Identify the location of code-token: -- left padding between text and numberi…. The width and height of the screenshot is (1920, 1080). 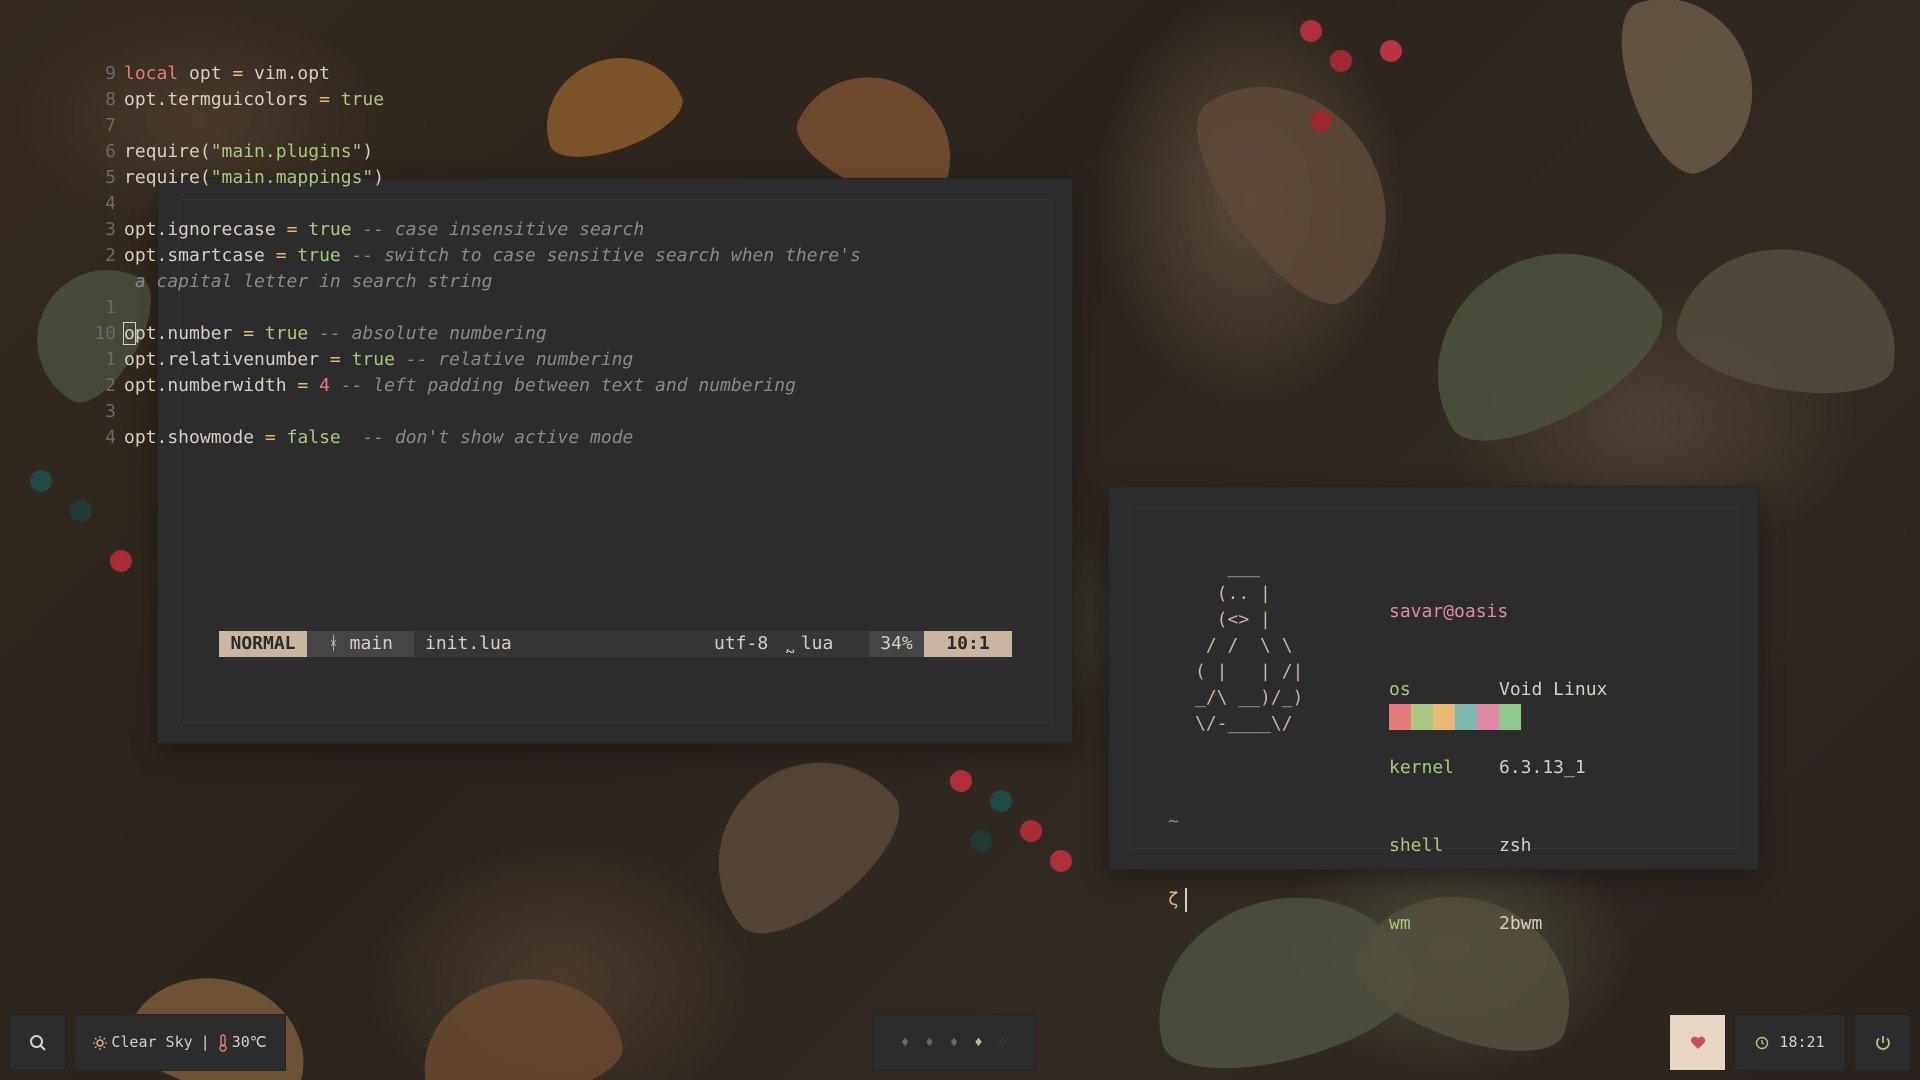
(562, 385).